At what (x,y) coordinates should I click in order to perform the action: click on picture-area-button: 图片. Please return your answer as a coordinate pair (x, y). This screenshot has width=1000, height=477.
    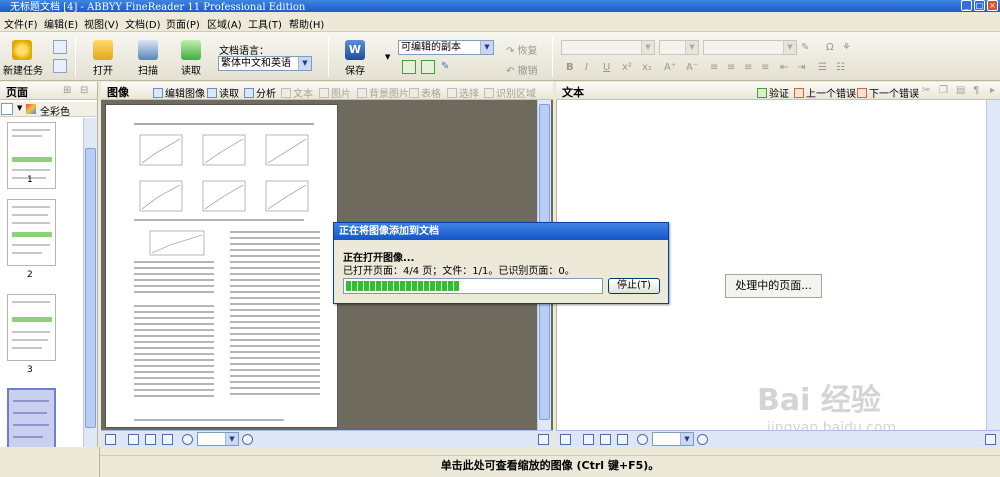
    Looking at the image, I should click on (335, 92).